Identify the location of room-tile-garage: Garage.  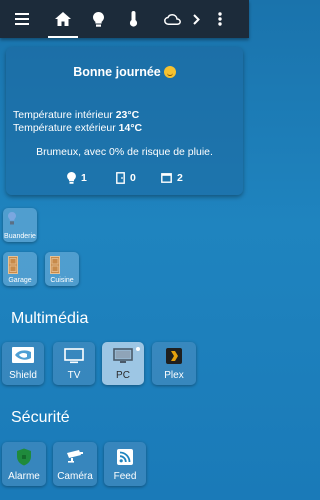
(20, 269).